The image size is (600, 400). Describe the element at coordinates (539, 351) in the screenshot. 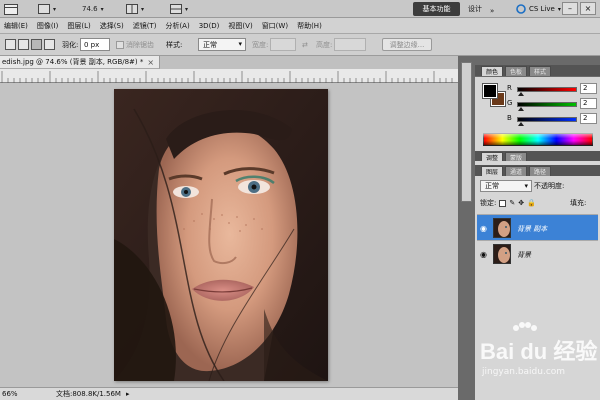

I see `watermark-main-text: Bai du 经验` at that location.